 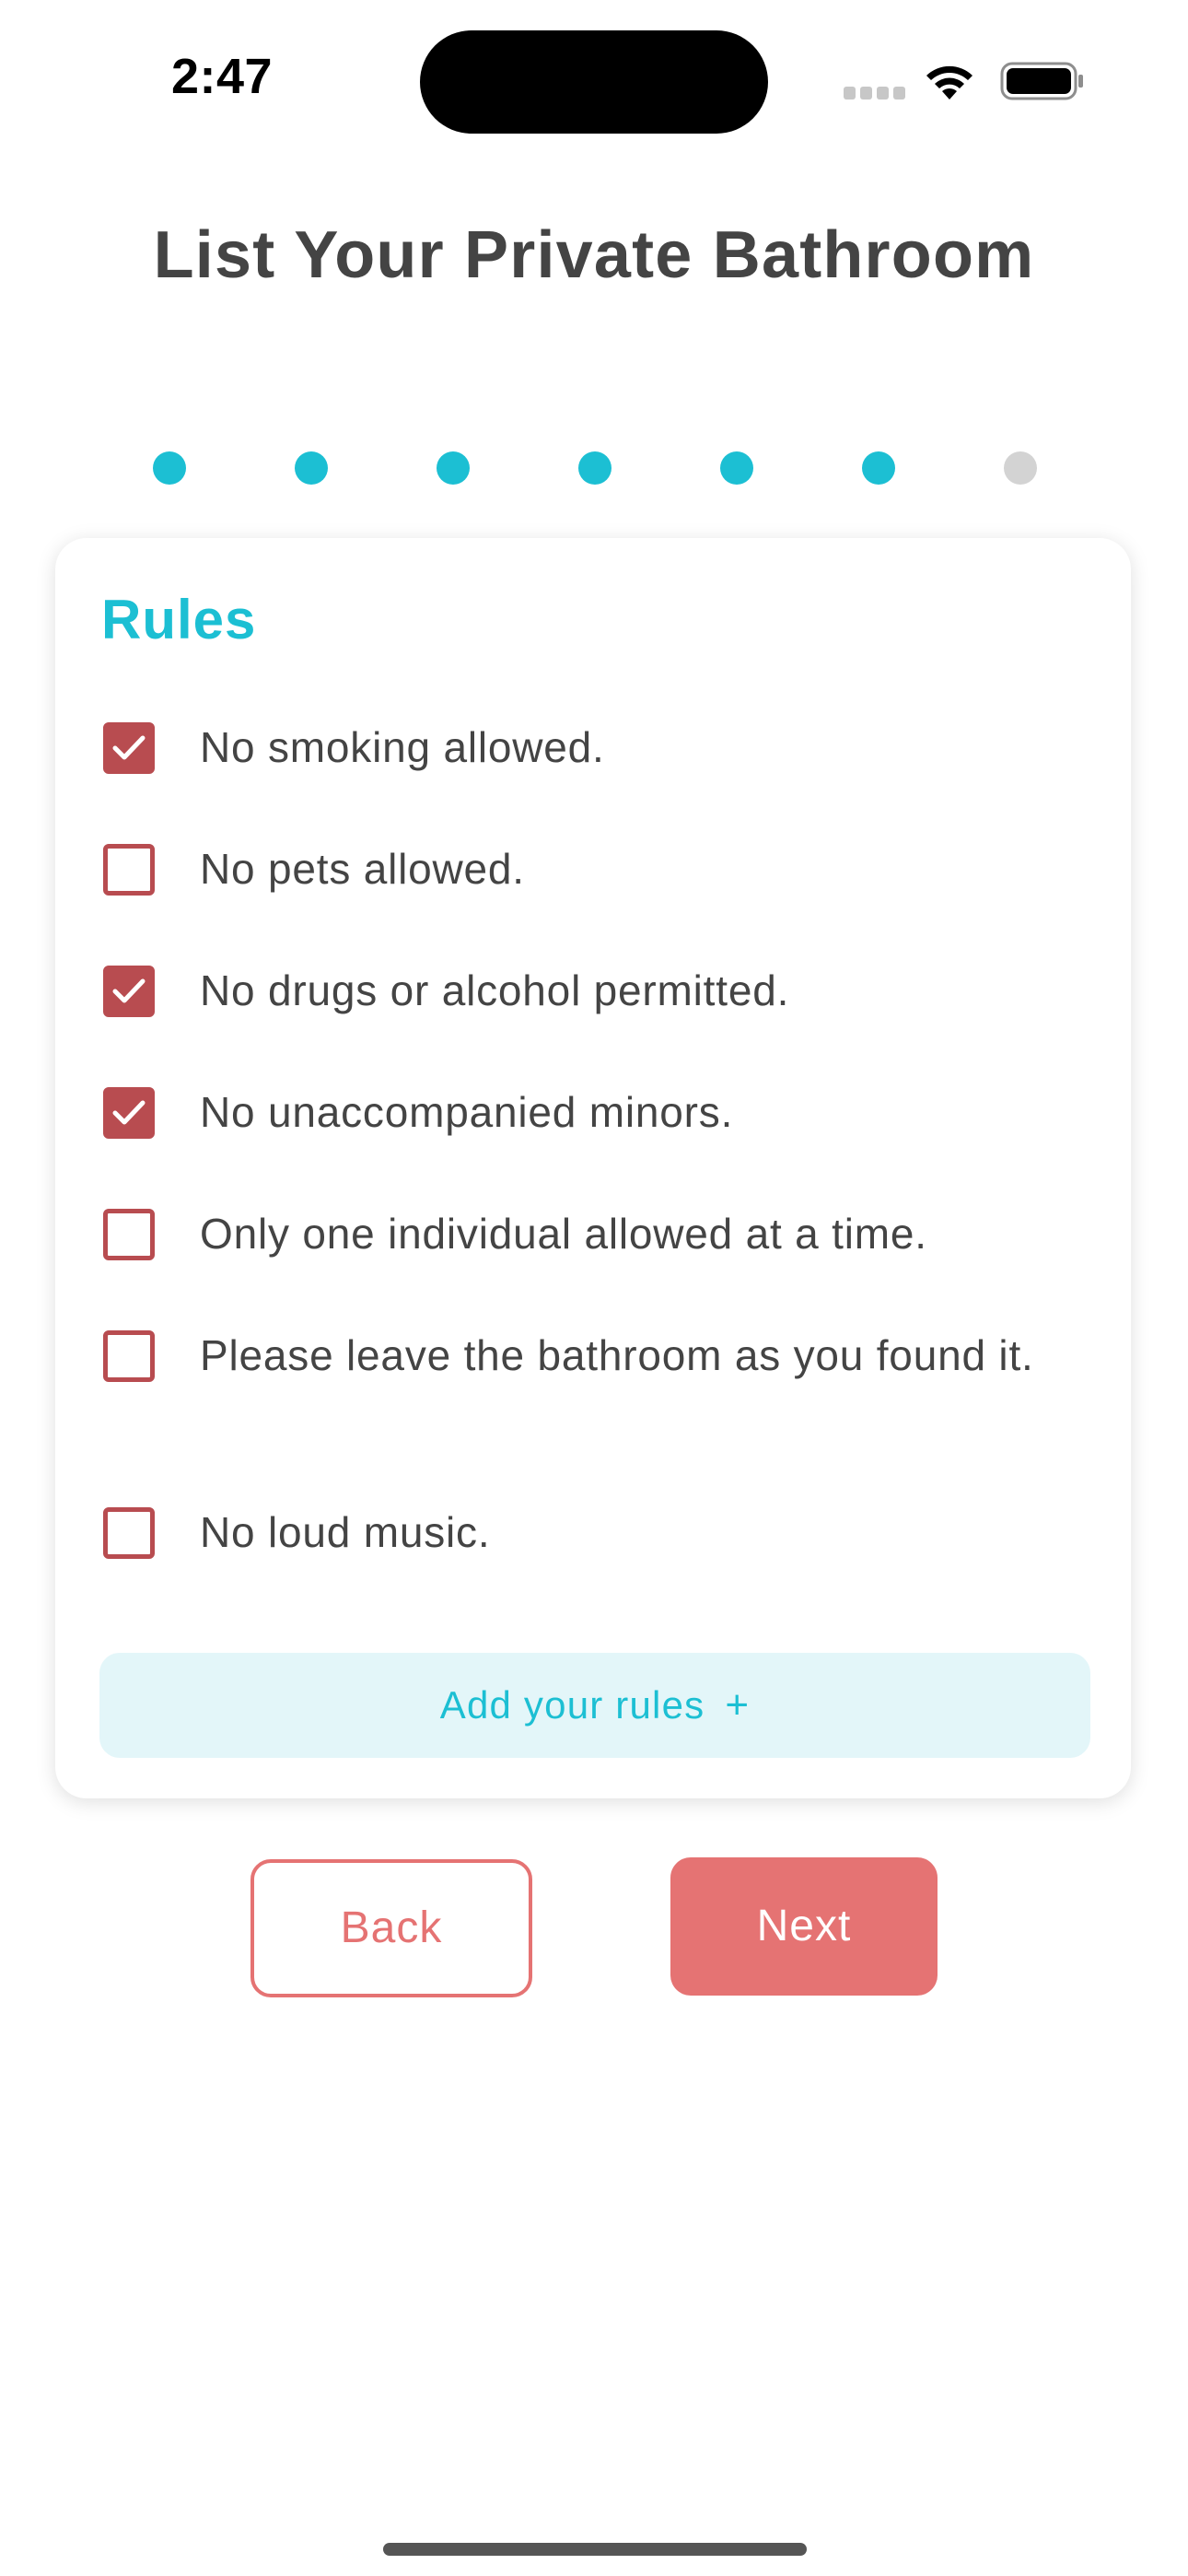 I want to click on rule-label: No drugs or alcohol permitted., so click(x=495, y=990).